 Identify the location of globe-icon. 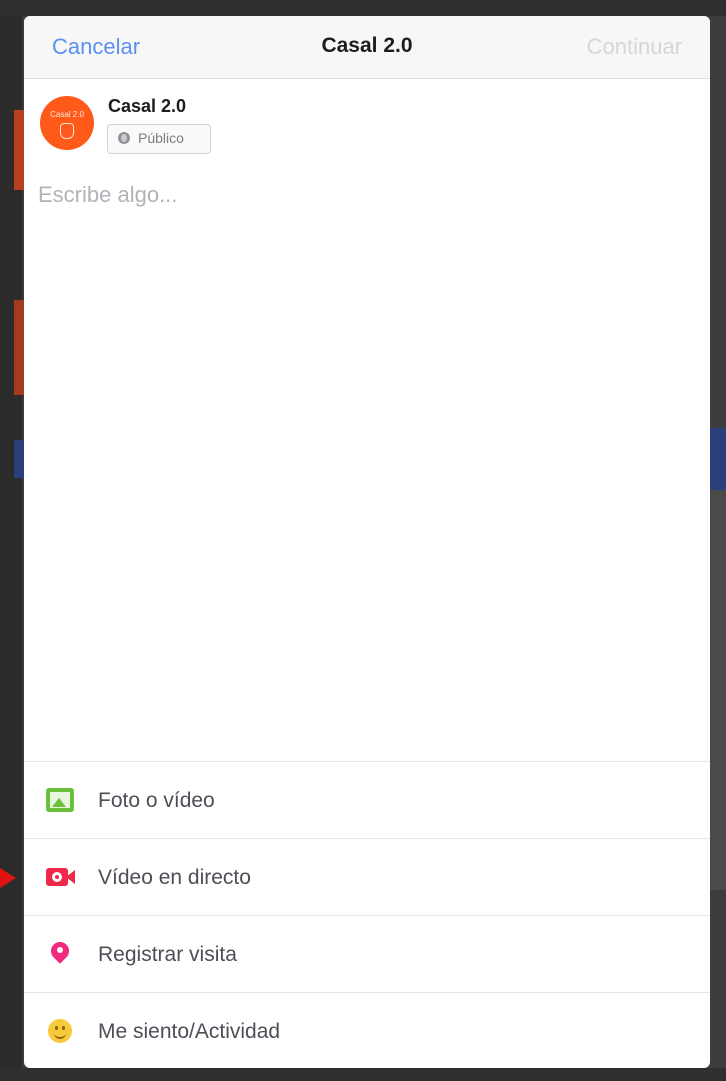
(124, 138).